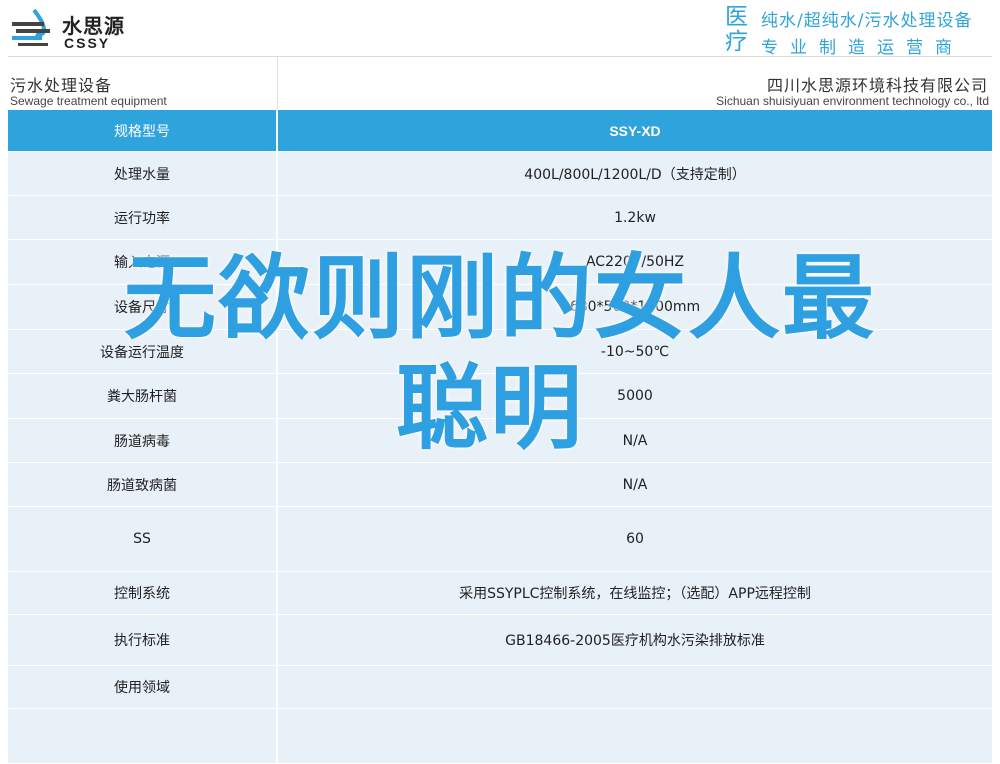 The width and height of the screenshot is (1000, 764). What do you see at coordinates (143, 484) in the screenshot?
I see `row-label: 肠道致病菌` at bounding box center [143, 484].